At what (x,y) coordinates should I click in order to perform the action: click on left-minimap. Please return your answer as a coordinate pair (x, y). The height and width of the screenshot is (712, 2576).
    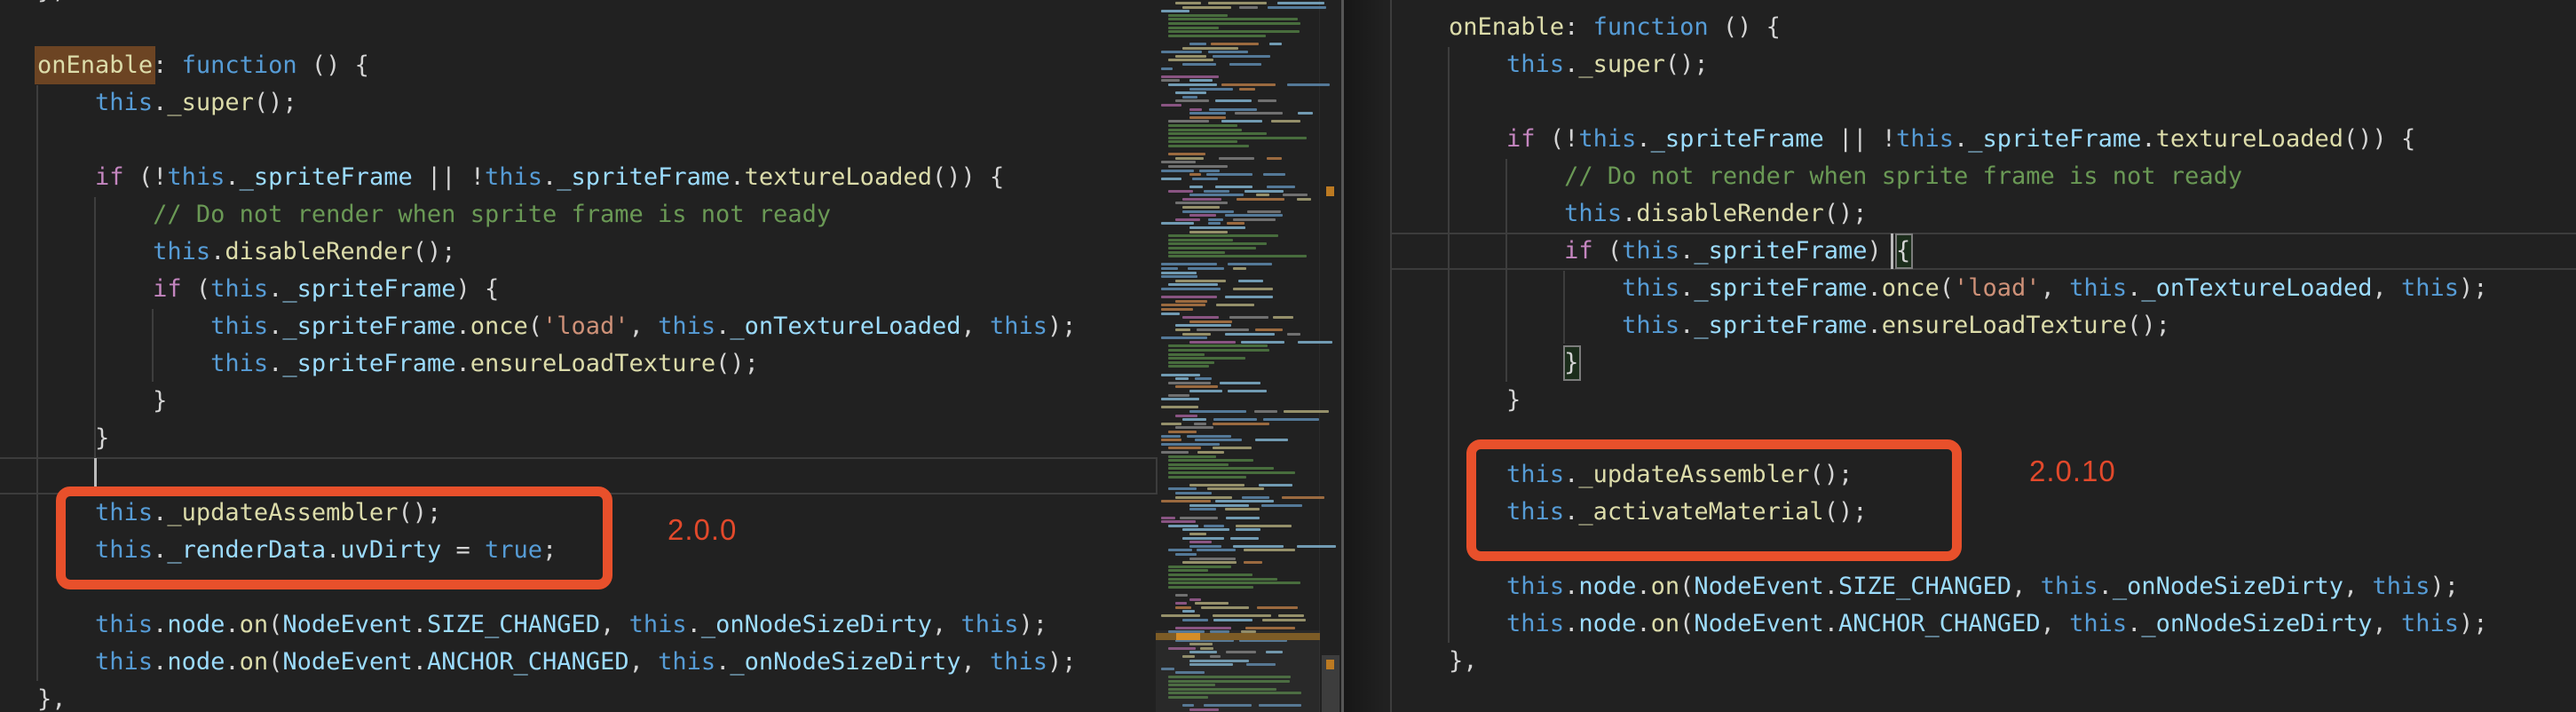
    Looking at the image, I should click on (1246, 356).